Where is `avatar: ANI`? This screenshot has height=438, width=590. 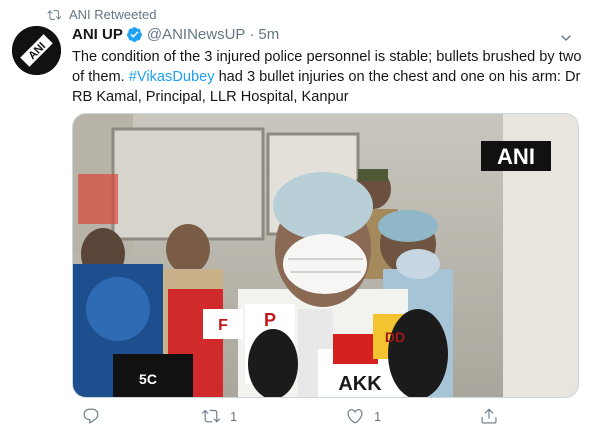
avatar: ANI is located at coordinates (36, 50).